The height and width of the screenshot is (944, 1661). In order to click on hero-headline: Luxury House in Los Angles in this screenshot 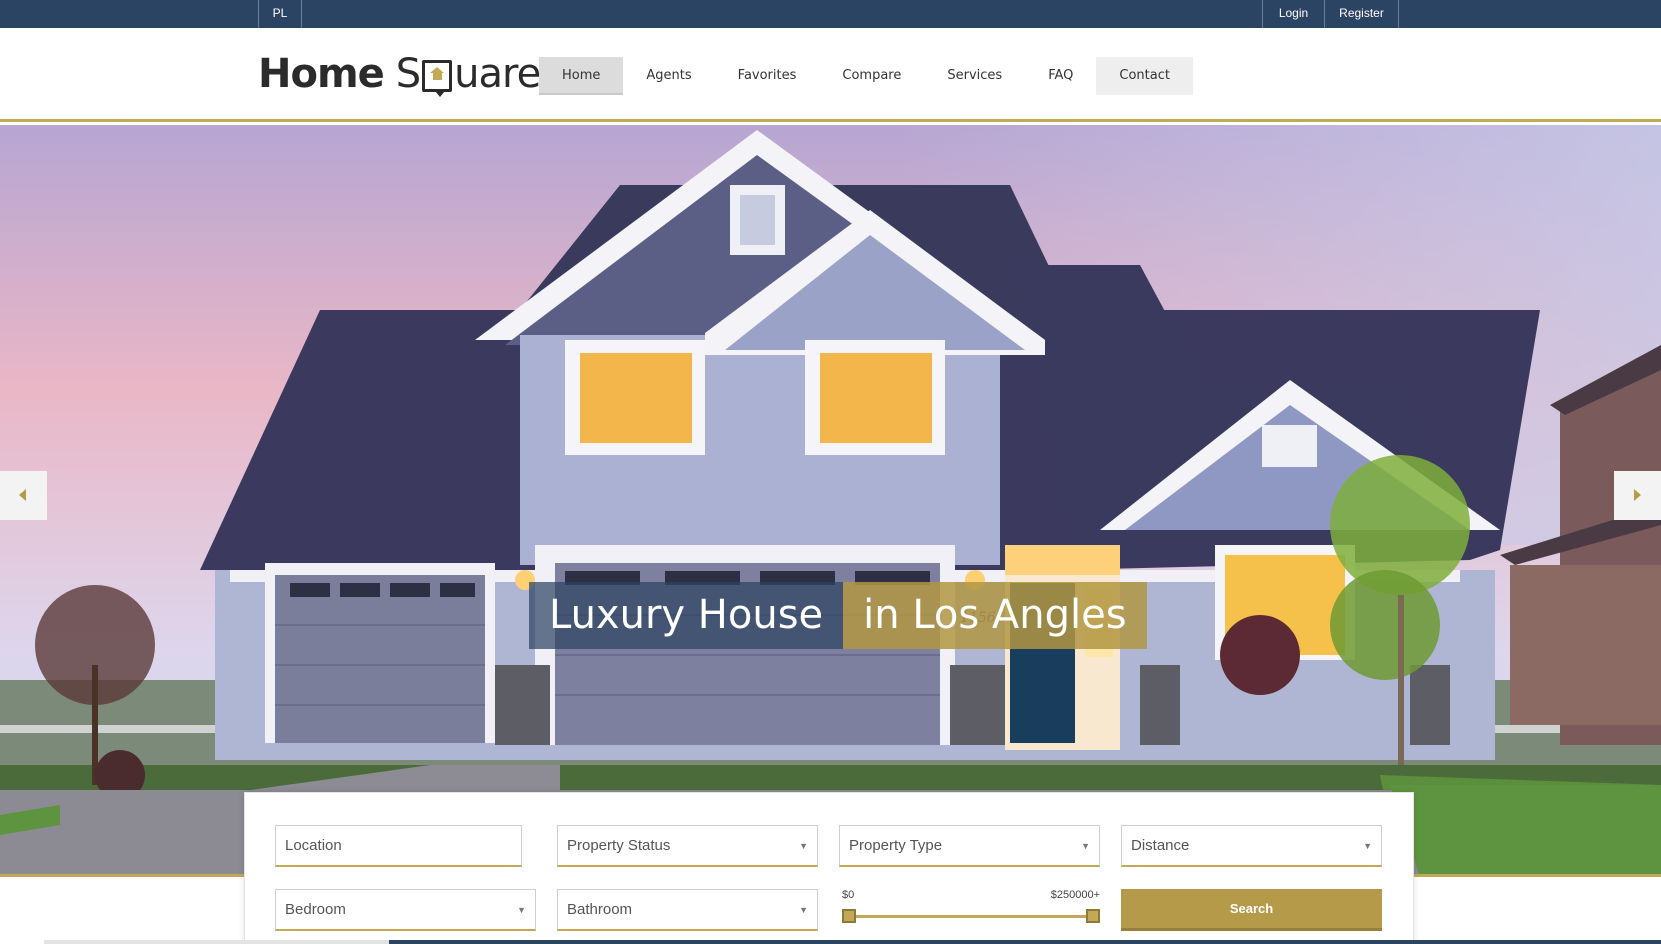, I will do `click(838, 615)`.